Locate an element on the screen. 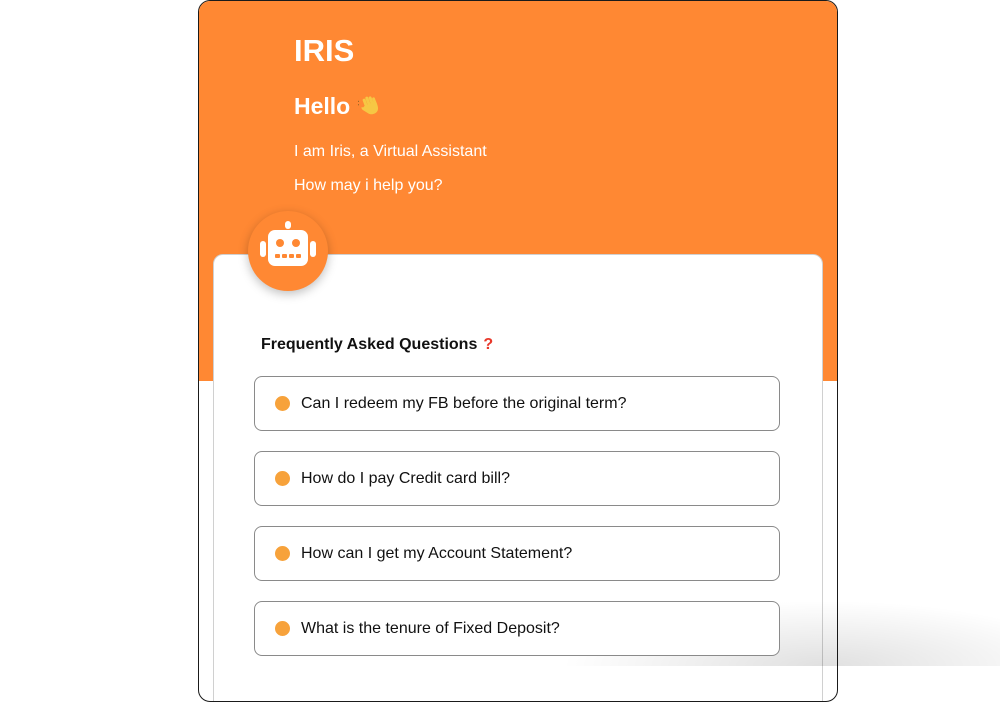 The width and height of the screenshot is (1000, 702). faq-item-label: How can I get my Account Statement? is located at coordinates (437, 553).